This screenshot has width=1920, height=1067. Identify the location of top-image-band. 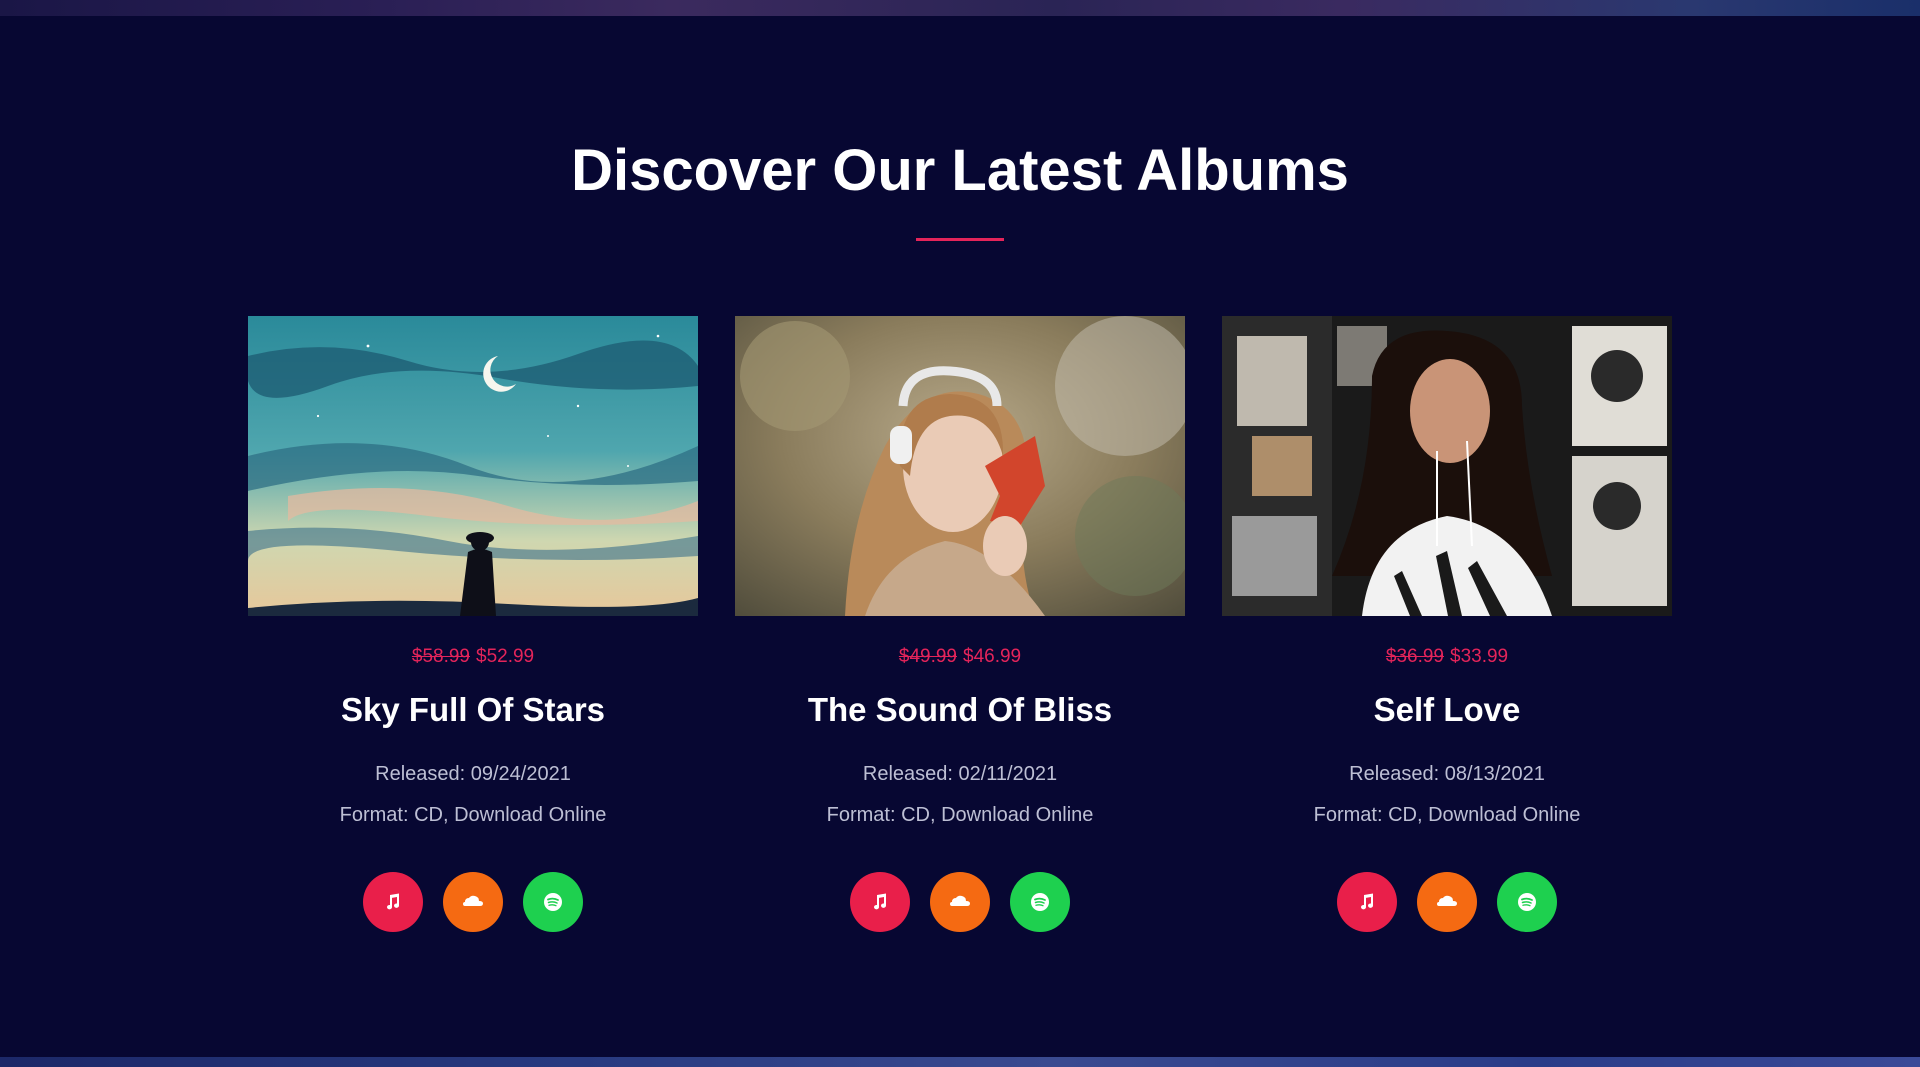
(960, 8).